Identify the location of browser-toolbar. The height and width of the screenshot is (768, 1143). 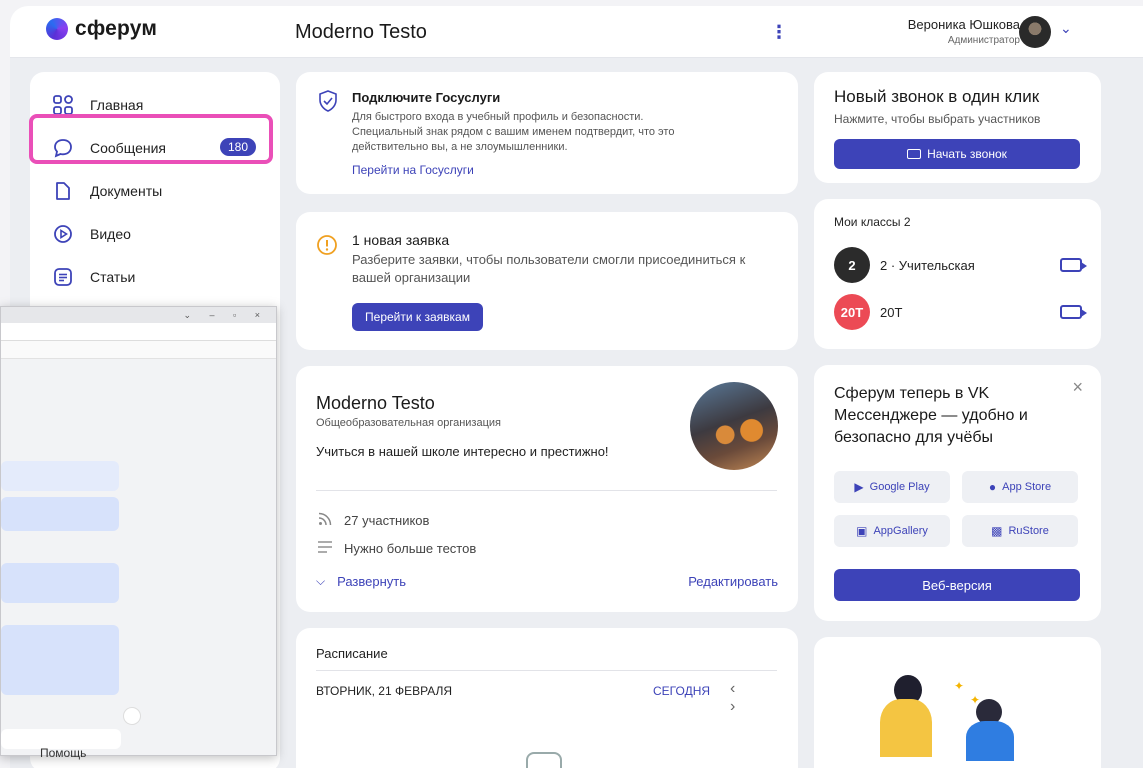
(138, 332).